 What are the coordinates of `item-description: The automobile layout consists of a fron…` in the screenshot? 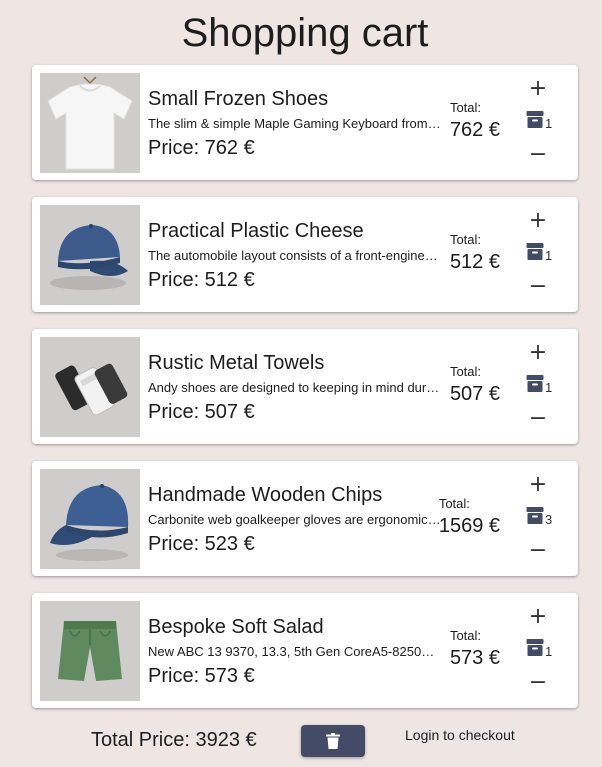 It's located at (294, 255).